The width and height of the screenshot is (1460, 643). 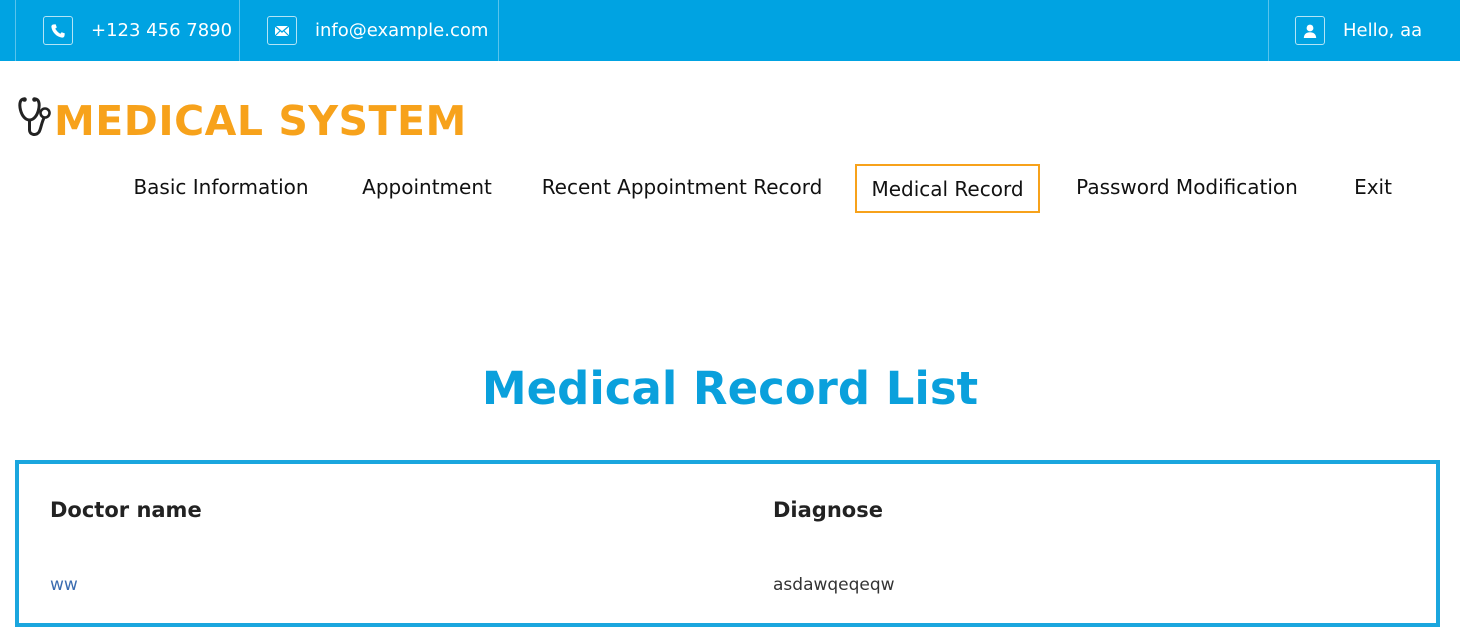 What do you see at coordinates (260, 120) in the screenshot?
I see `brand-name: MEDICAL SYSTEM` at bounding box center [260, 120].